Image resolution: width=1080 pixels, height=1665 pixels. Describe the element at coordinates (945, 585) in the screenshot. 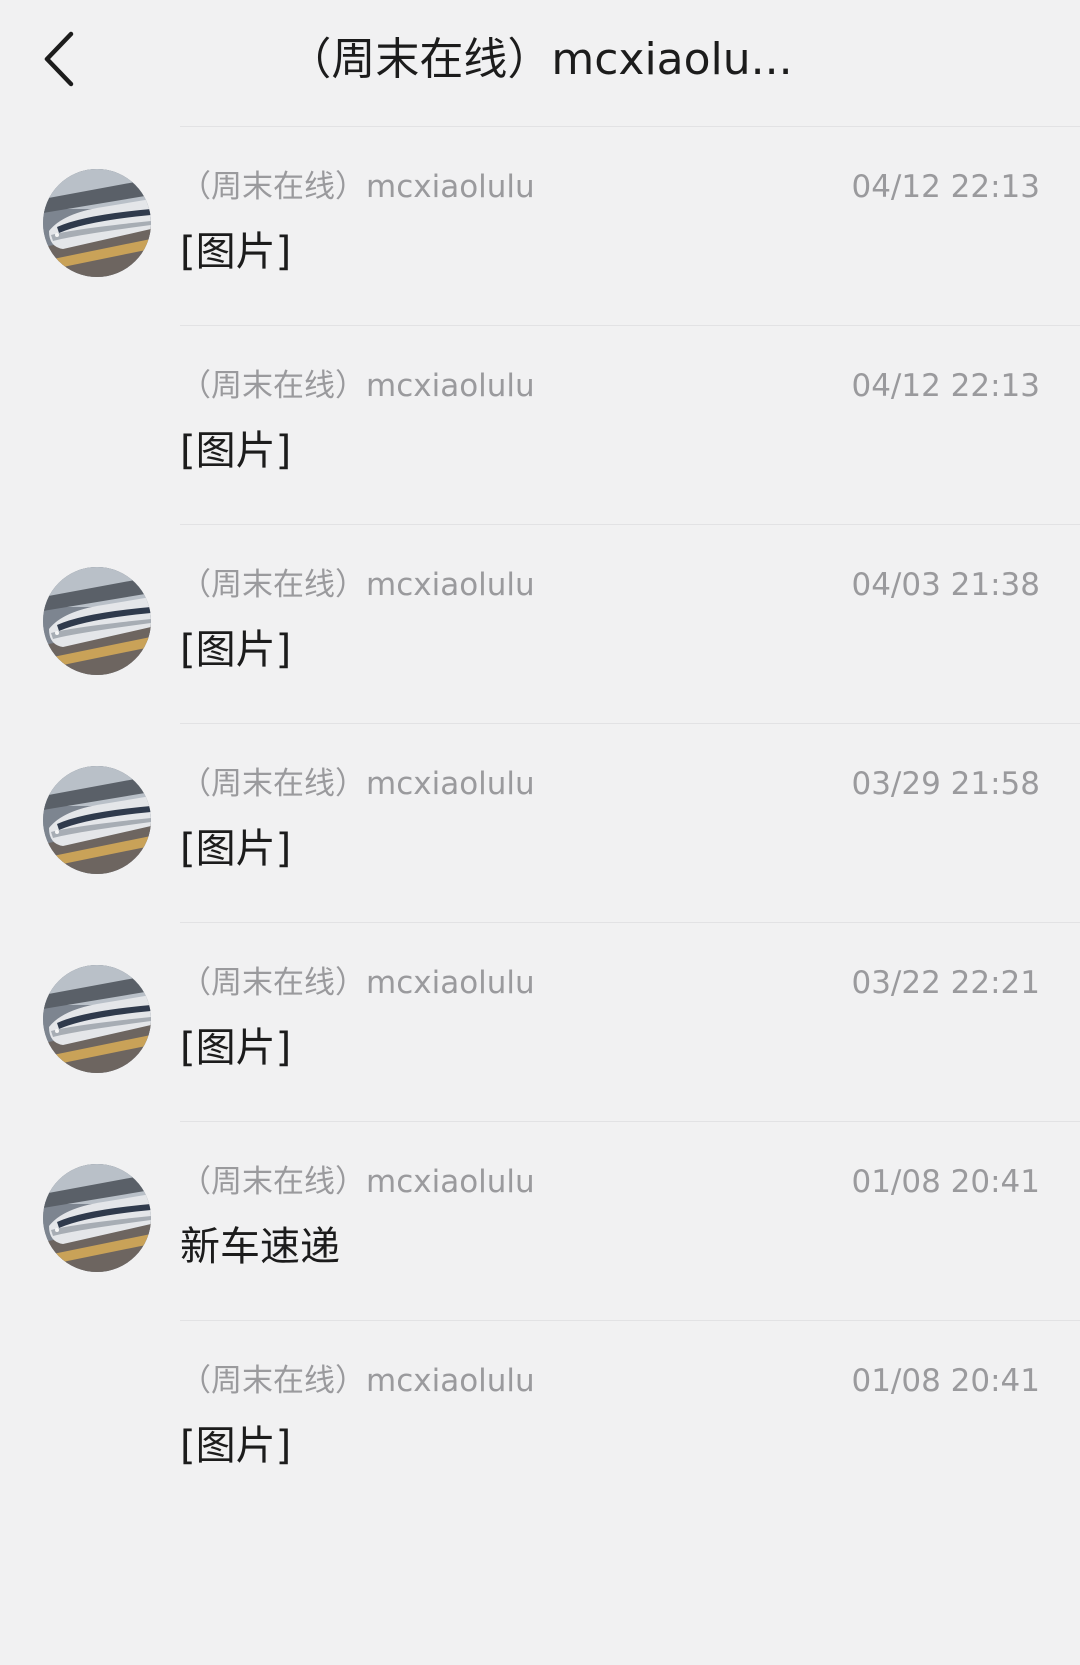

I see `timestamp: 04/03 21:38` at that location.